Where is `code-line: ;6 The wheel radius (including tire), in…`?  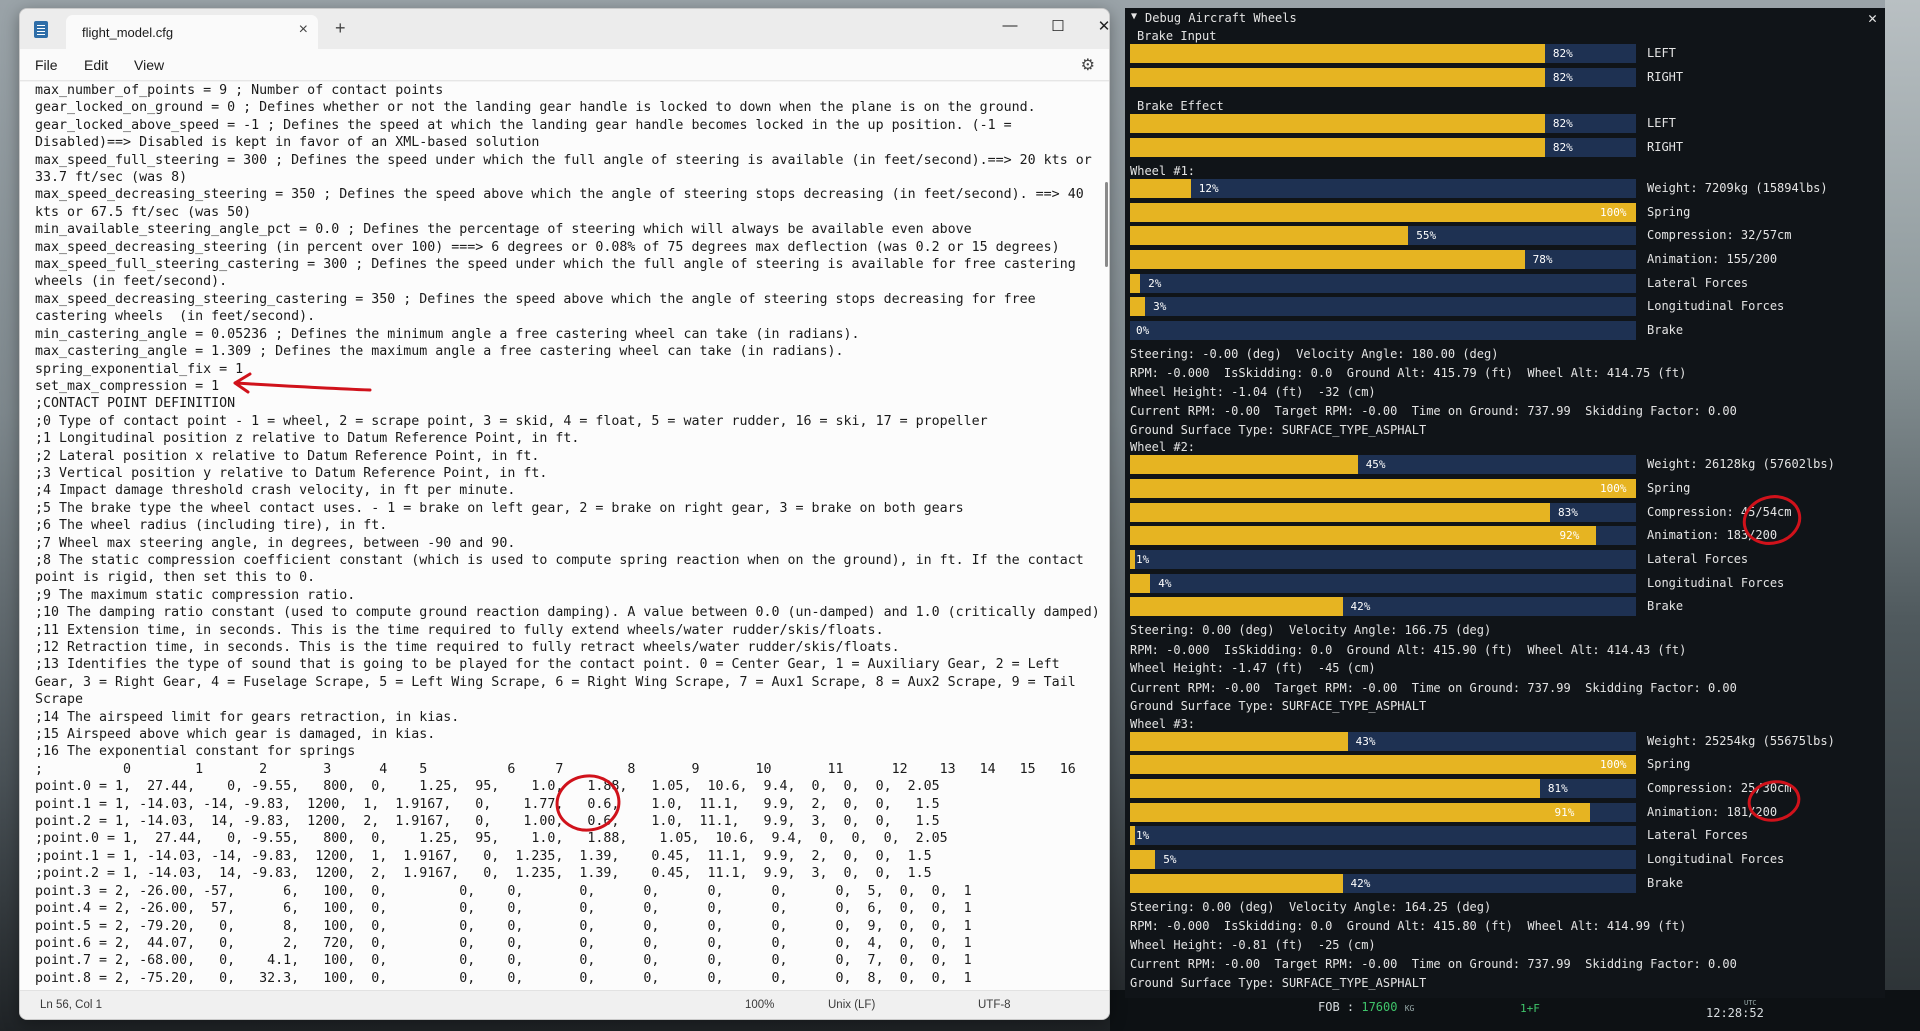 code-line: ;6 The wheel radius (including tire), in… is located at coordinates (211, 526).